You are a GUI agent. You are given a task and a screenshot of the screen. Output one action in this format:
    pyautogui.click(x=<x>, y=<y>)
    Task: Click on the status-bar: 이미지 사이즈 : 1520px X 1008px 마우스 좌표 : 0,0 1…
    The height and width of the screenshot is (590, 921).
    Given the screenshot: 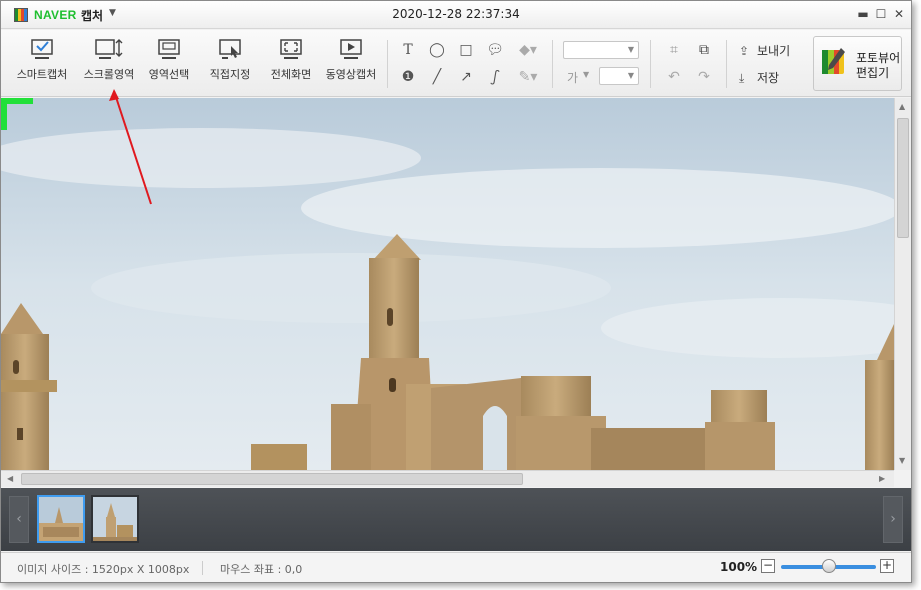 What is the action you would take?
    pyautogui.click(x=456, y=567)
    